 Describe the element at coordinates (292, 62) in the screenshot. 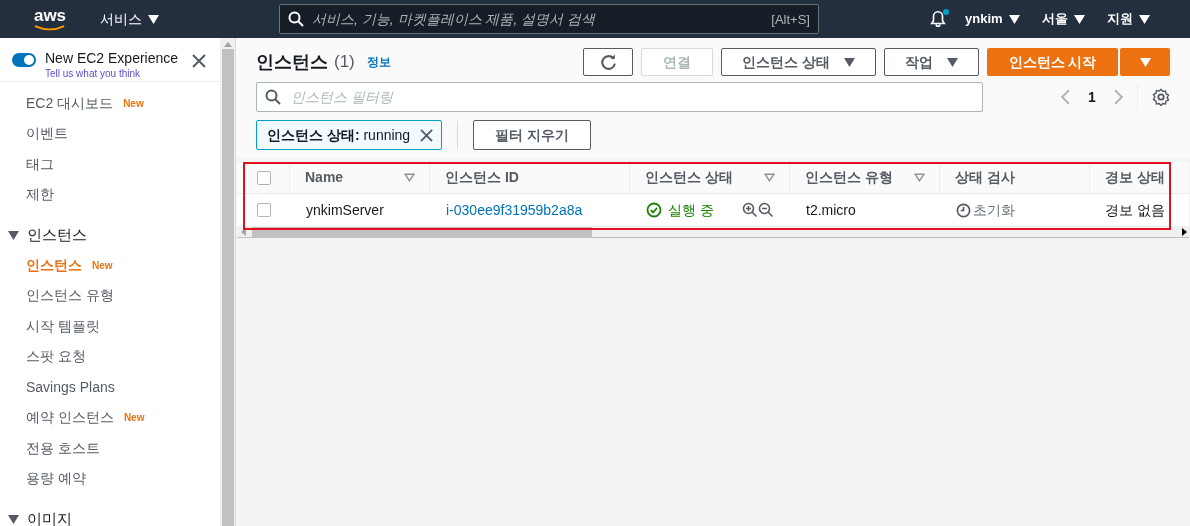

I see `page-title: 인스턴스` at that location.